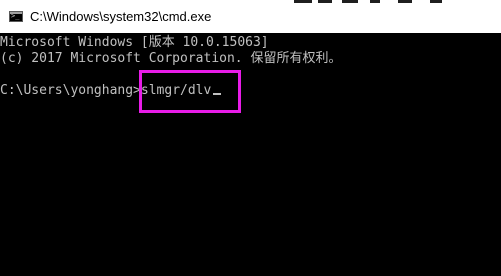 The width and height of the screenshot is (501, 276). I want to click on console-copyright-line: (c) 2017 Microsoft Corporation. 保留所有权利。, so click(171, 58).